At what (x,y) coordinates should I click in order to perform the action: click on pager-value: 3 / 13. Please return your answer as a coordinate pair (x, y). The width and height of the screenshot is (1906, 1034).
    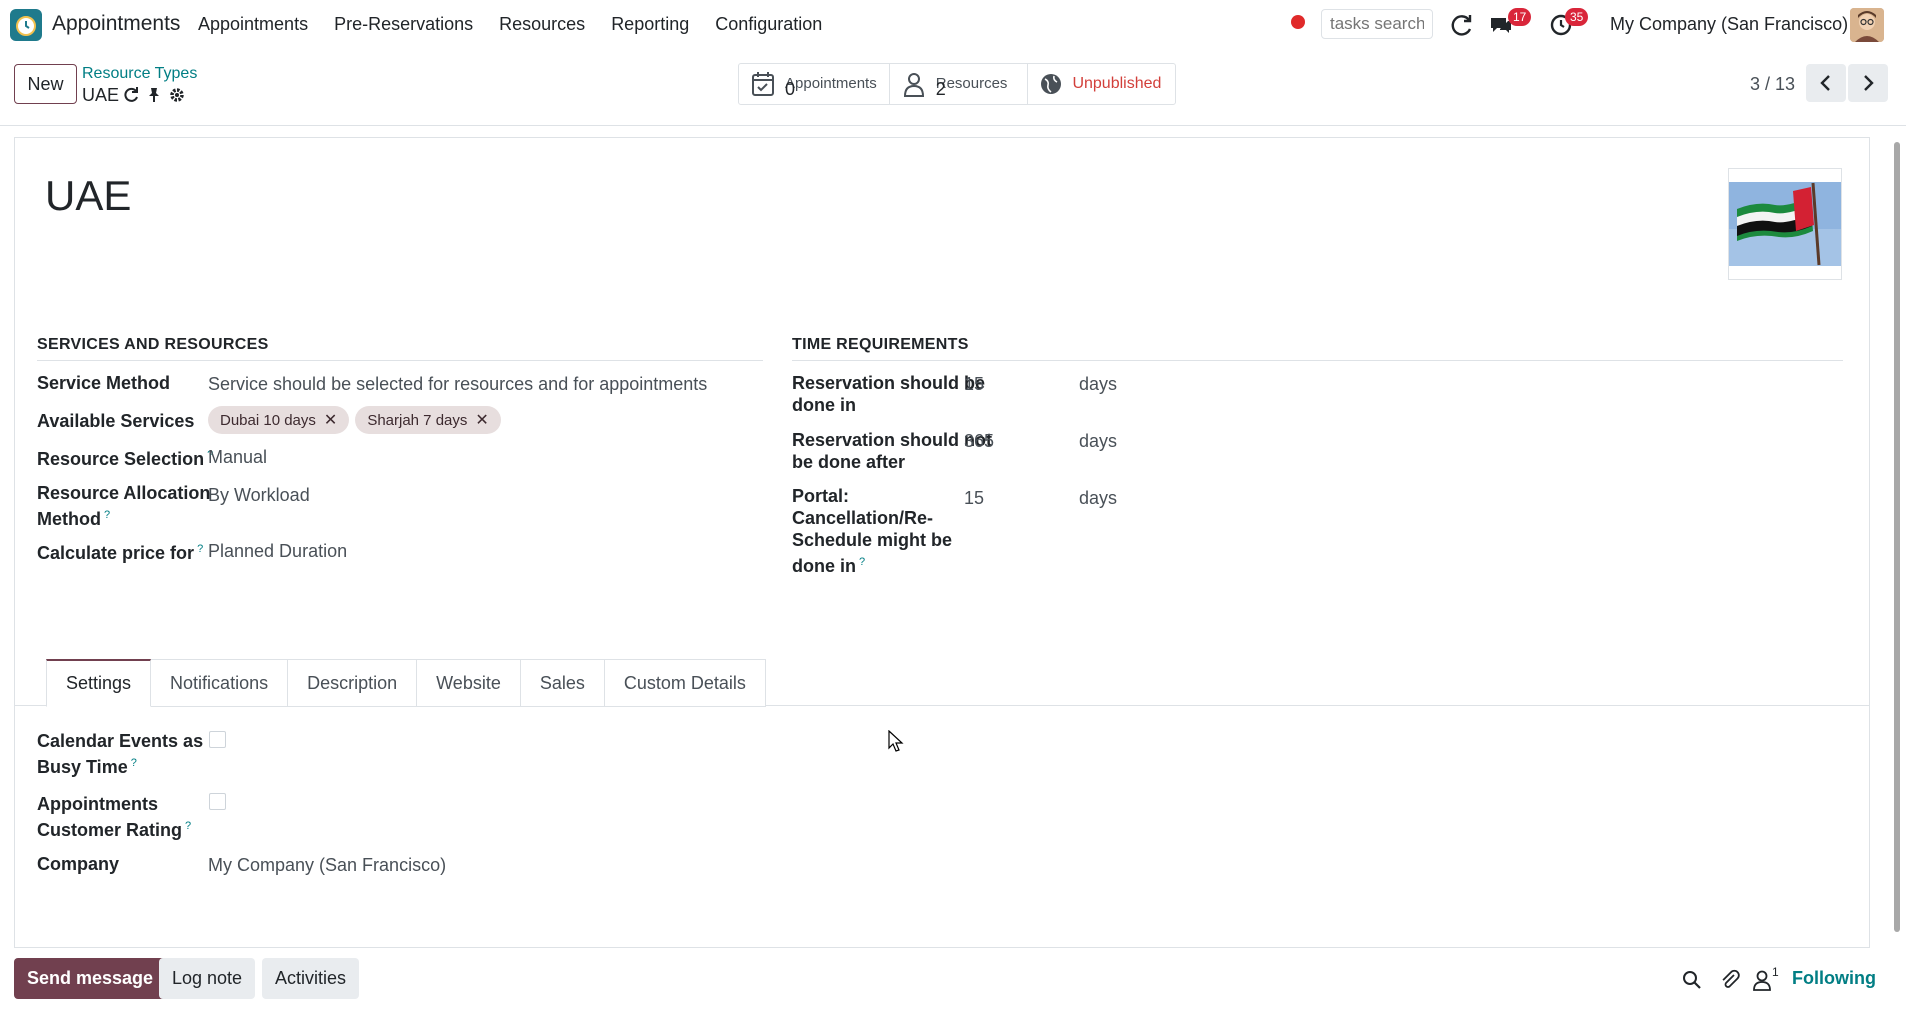
    Looking at the image, I should click on (1772, 84).